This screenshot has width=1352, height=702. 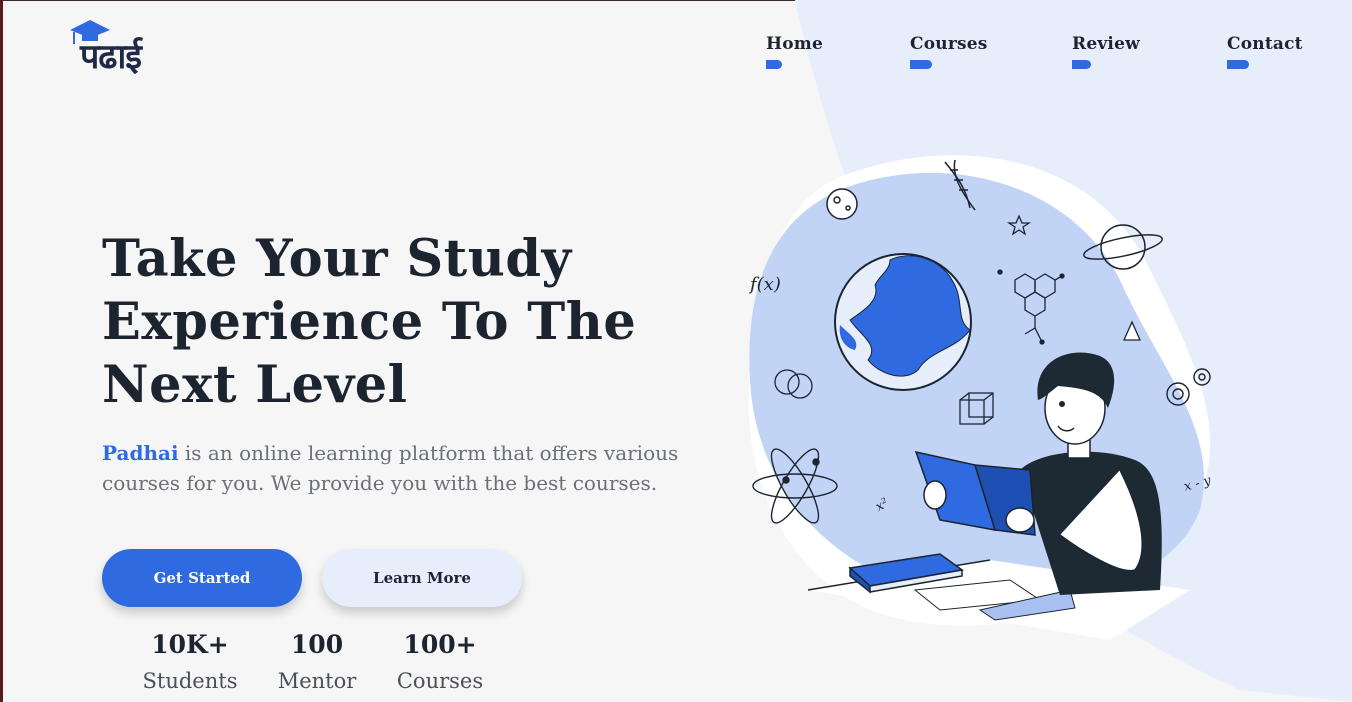 What do you see at coordinates (764, 284) in the screenshot?
I see `function-label: f(x)` at bounding box center [764, 284].